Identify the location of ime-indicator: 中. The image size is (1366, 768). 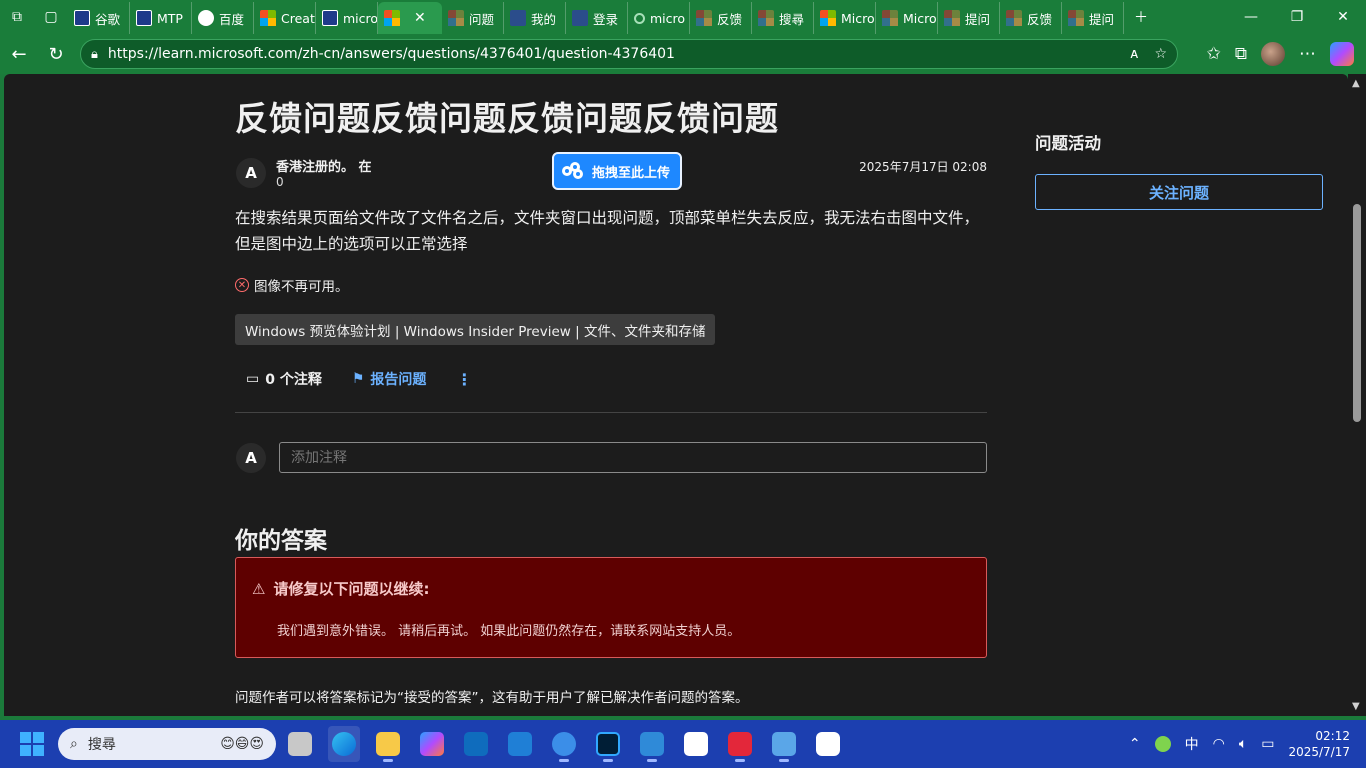
(1192, 744).